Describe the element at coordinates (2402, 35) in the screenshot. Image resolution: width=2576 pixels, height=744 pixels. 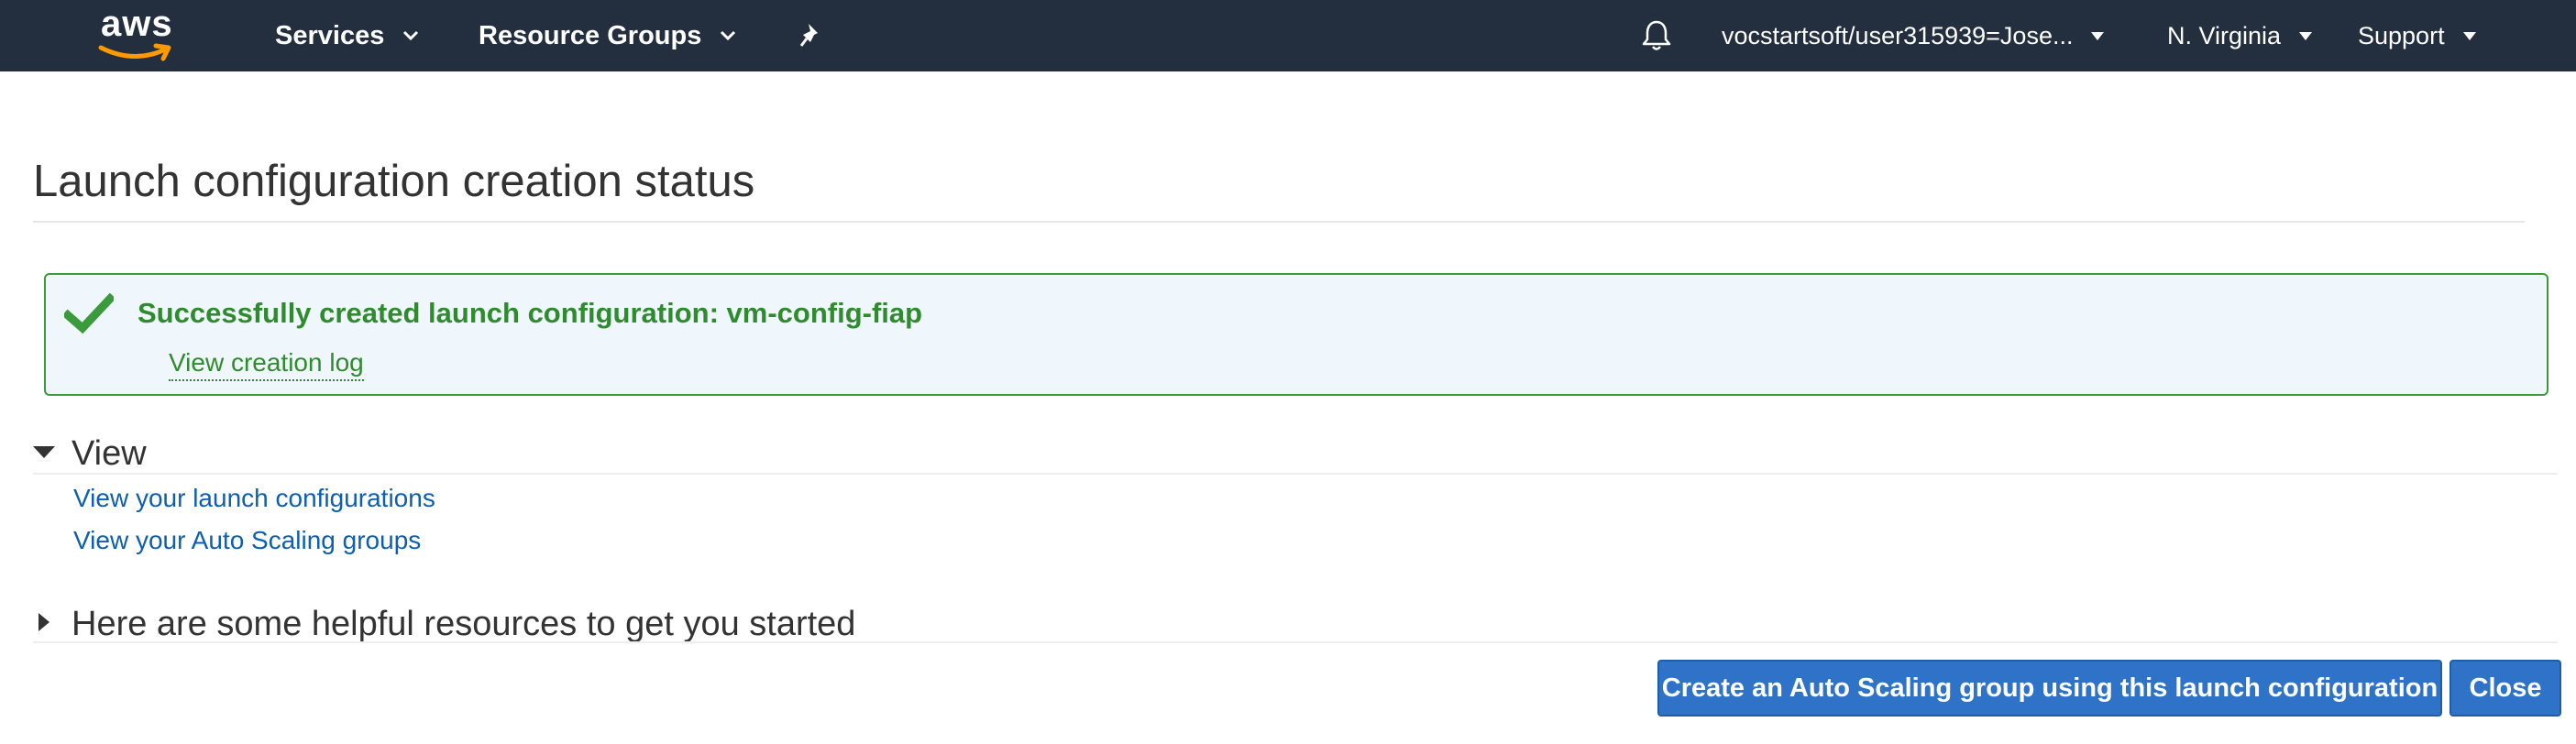
I see `support-label: Support` at that location.